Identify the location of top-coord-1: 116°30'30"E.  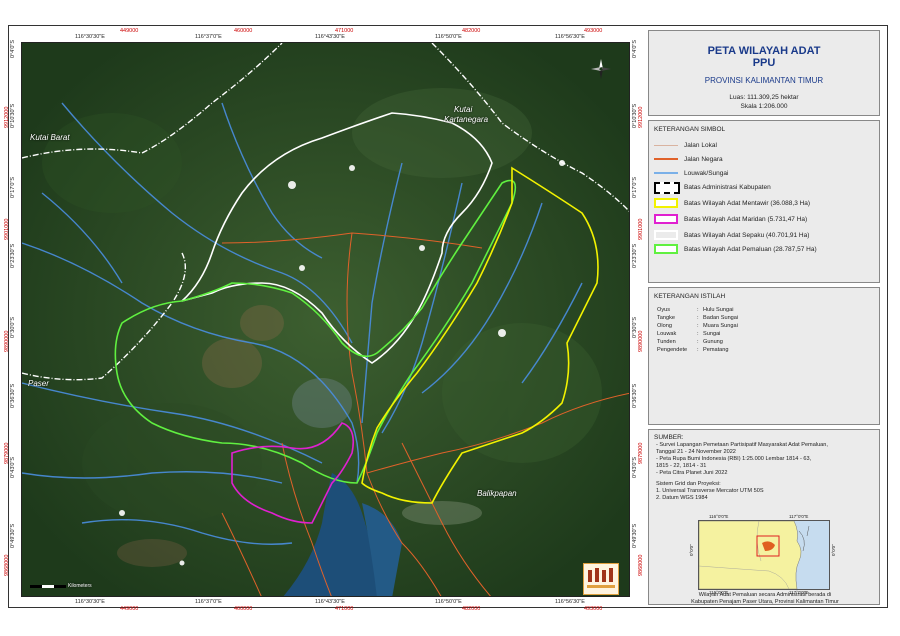
(90, 37).